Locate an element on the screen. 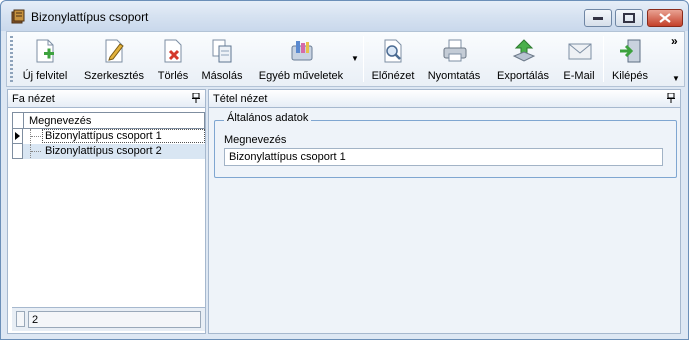 The height and width of the screenshot is (340, 689). delete-button: Törlés is located at coordinates (173, 59).